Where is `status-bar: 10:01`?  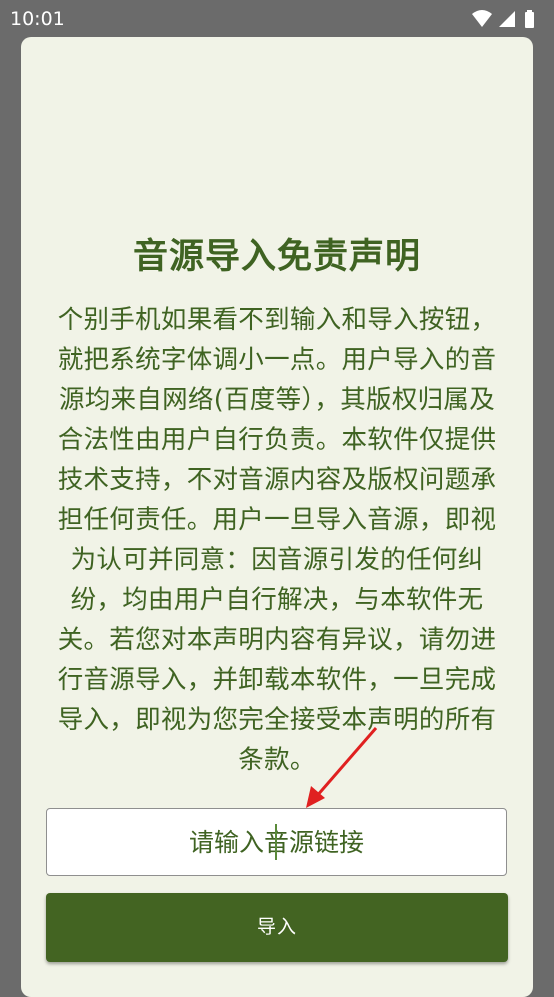
status-bar: 10:01 is located at coordinates (277, 19).